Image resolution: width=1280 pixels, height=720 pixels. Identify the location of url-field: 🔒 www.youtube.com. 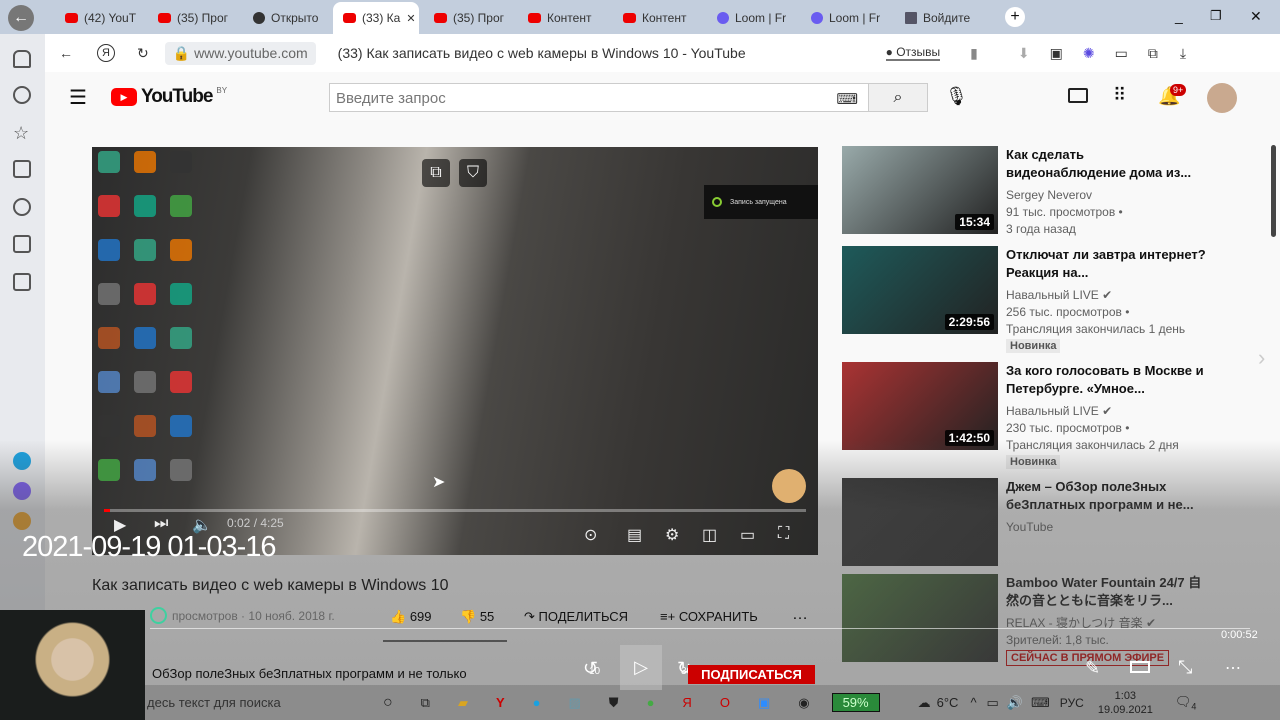
(240, 53).